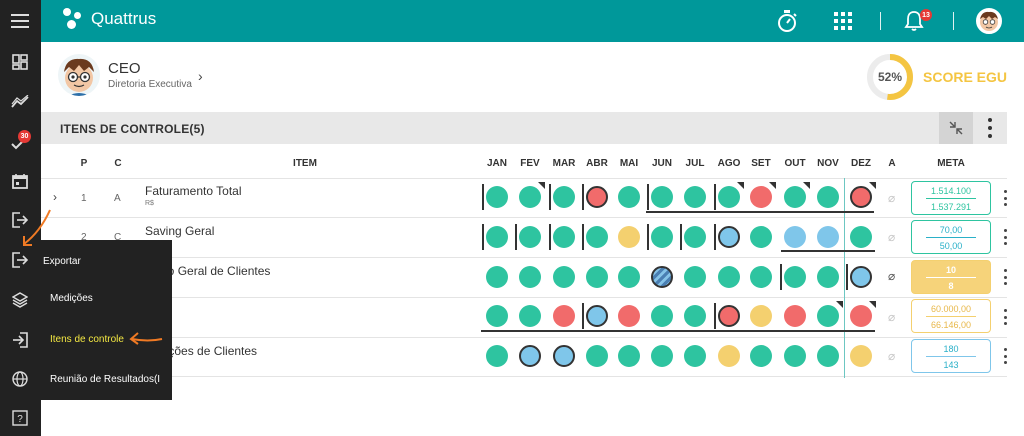 Image resolution: width=1024 pixels, height=436 pixels. I want to click on profile-avatar, so click(79, 75).